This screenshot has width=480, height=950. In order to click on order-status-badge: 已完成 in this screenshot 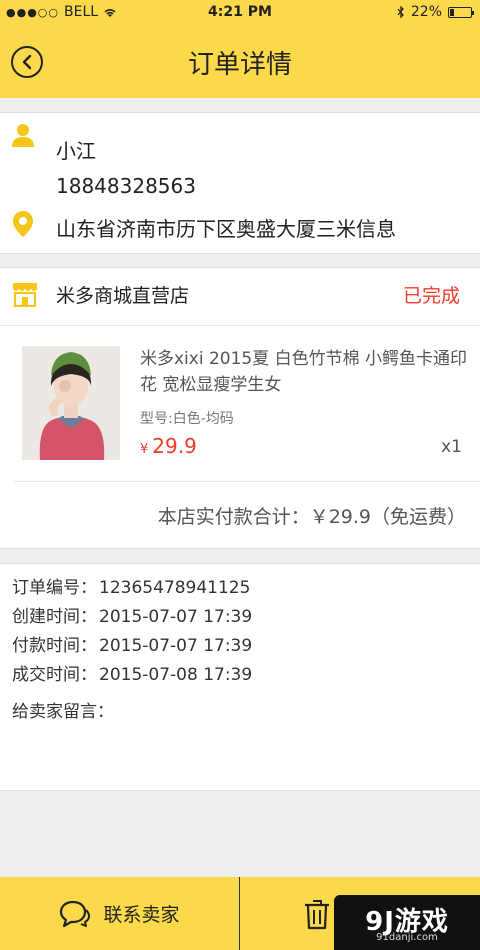, I will do `click(431, 296)`.